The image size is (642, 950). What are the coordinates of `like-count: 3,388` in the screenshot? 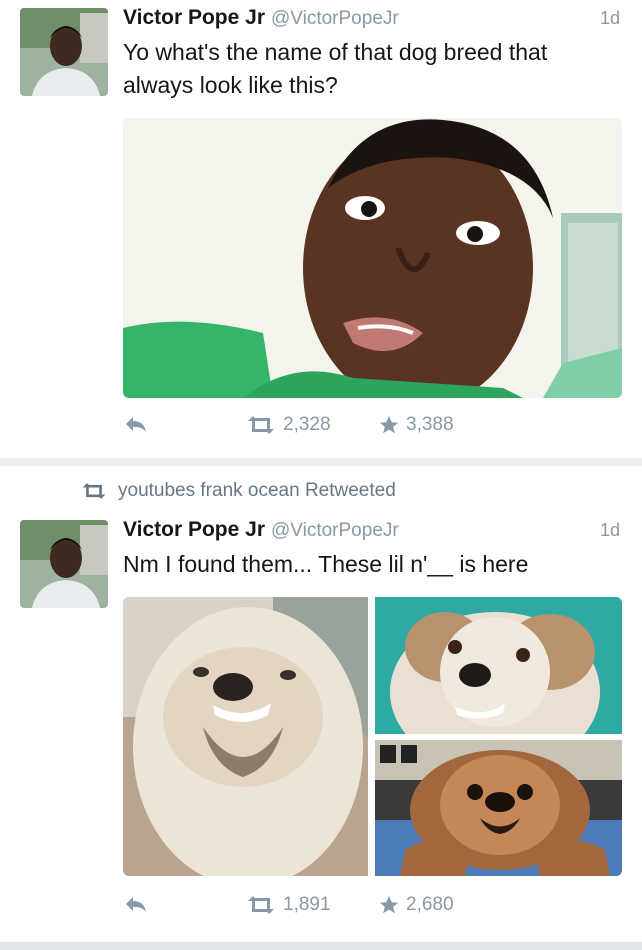 It's located at (430, 424).